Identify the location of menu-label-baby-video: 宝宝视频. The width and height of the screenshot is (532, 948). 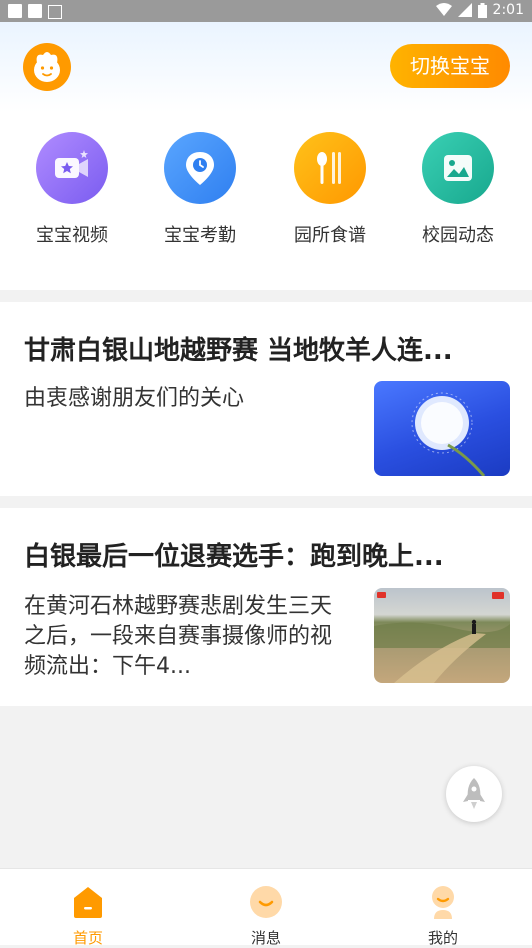
(72, 235).